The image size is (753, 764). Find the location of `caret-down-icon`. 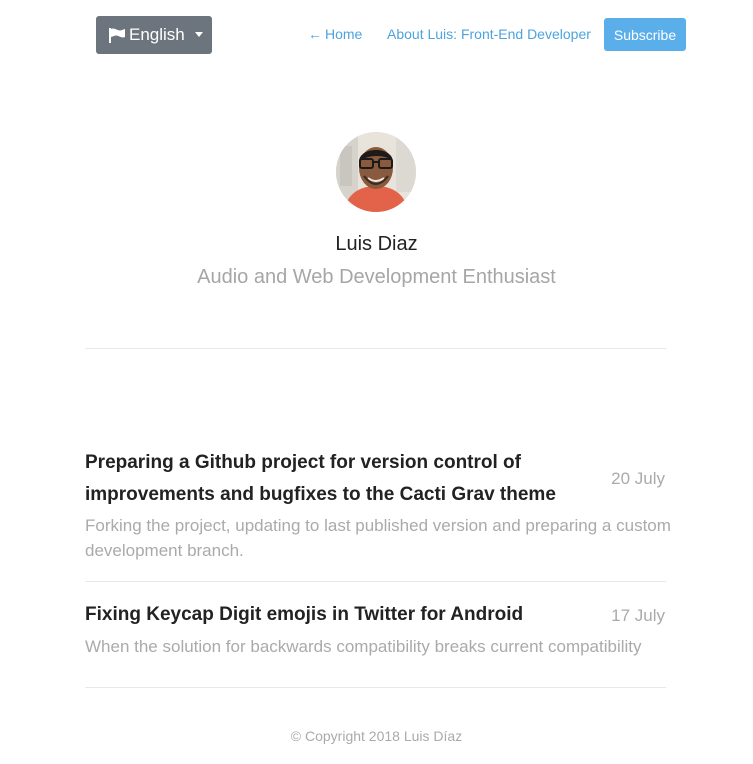

caret-down-icon is located at coordinates (198, 34).